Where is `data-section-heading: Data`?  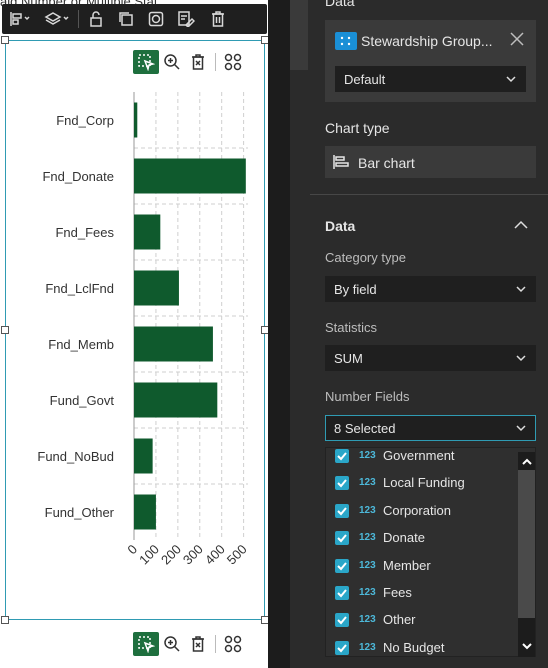
data-section-heading: Data is located at coordinates (340, 226).